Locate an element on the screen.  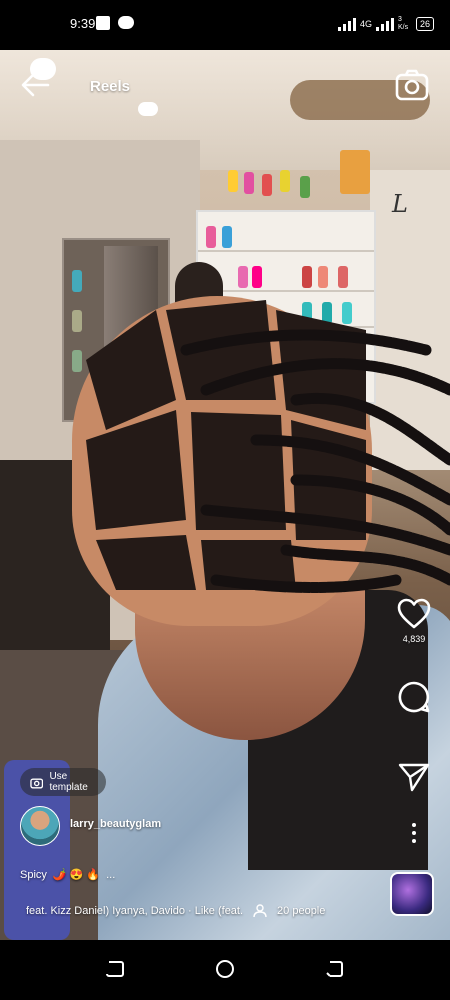
person-icon is located at coordinates (260, 911).